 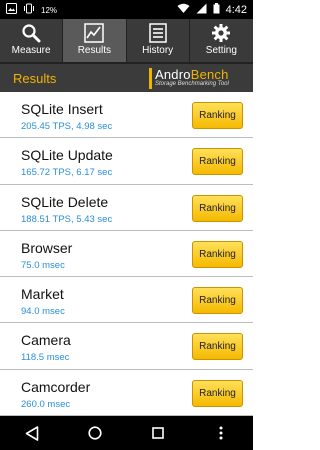 I want to click on result-name: Market, so click(x=42, y=294).